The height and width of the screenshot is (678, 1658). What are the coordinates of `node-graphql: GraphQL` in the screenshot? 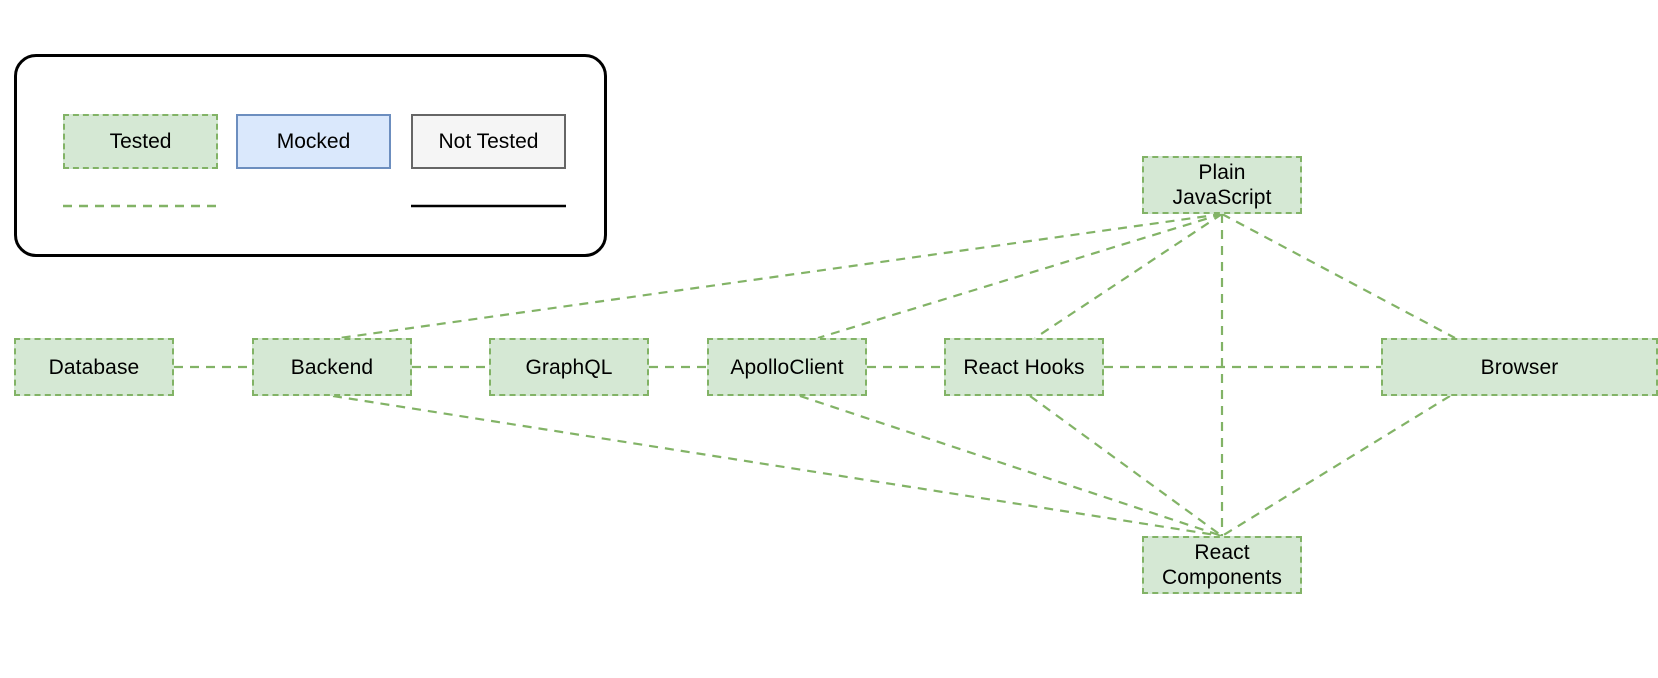 It's located at (569, 367).